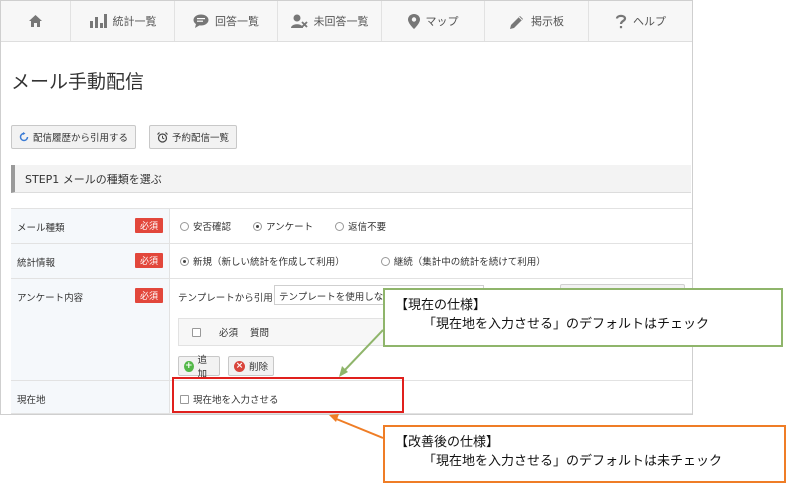  What do you see at coordinates (441, 304) in the screenshot?
I see `current-spec-title: 【現在の仕様】` at bounding box center [441, 304].